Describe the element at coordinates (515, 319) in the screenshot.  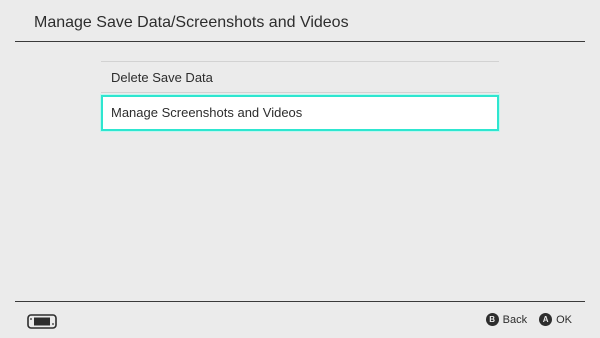
I see `back-label: Back` at that location.